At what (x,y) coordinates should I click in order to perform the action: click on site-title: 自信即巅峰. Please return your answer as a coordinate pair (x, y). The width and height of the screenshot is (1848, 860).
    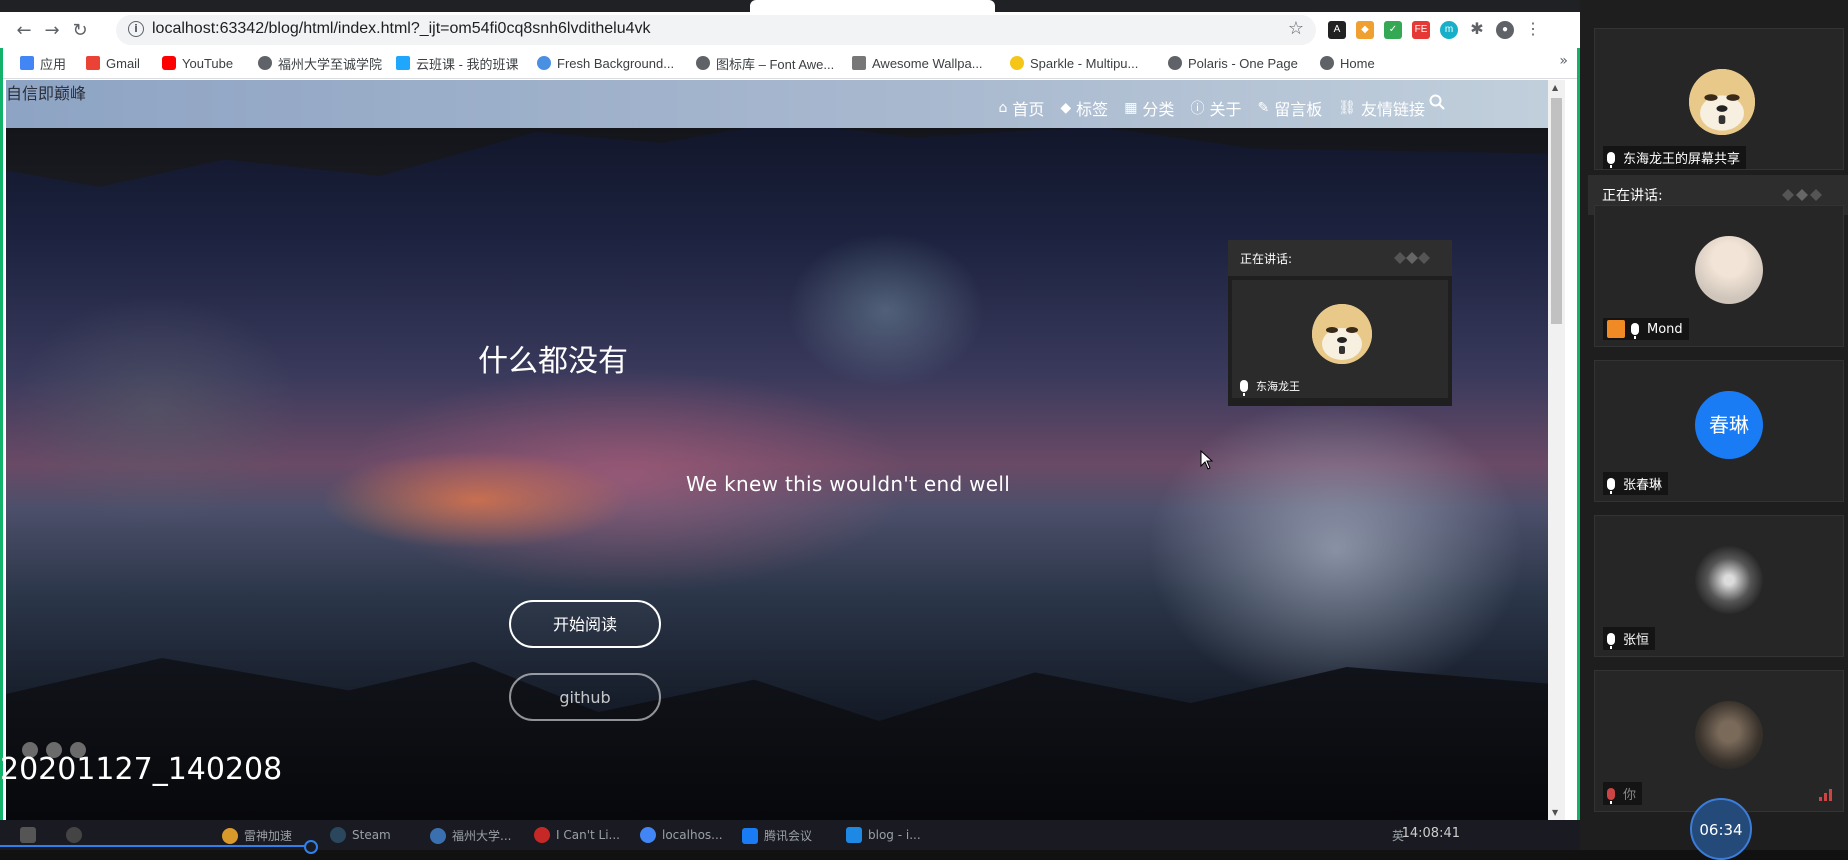
    Looking at the image, I should click on (46, 92).